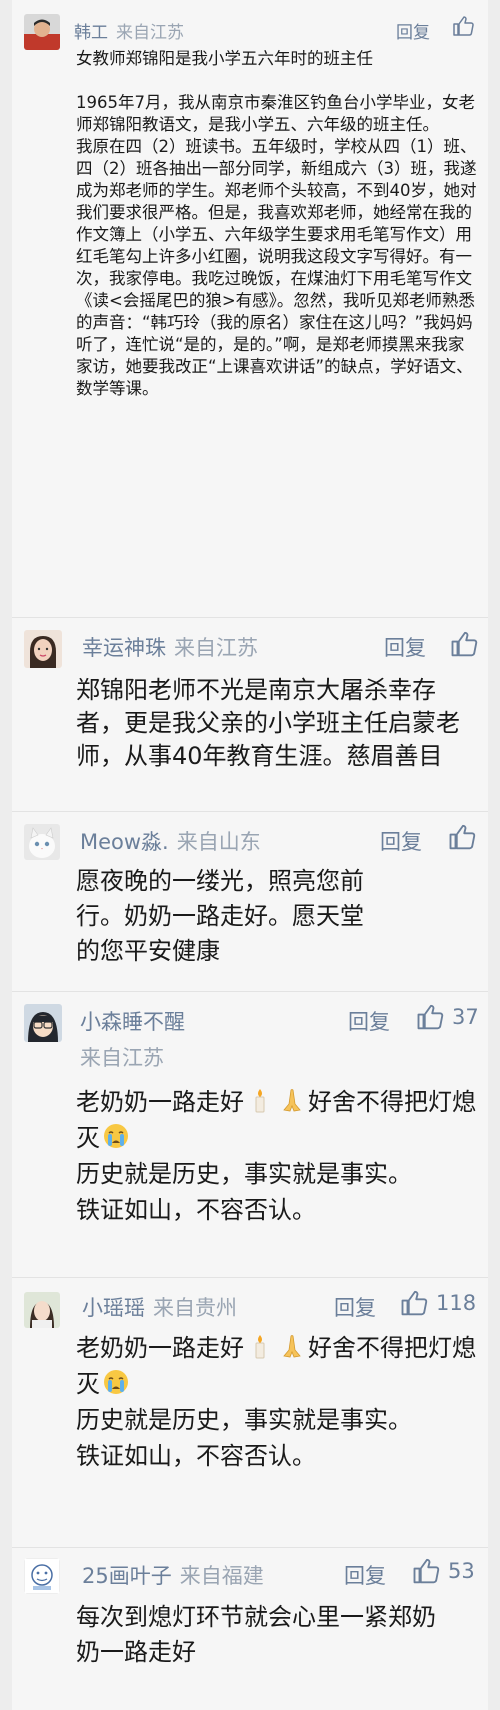 The width and height of the screenshot is (500, 1710). I want to click on author-name: 小森睡不醒, so click(132, 1022).